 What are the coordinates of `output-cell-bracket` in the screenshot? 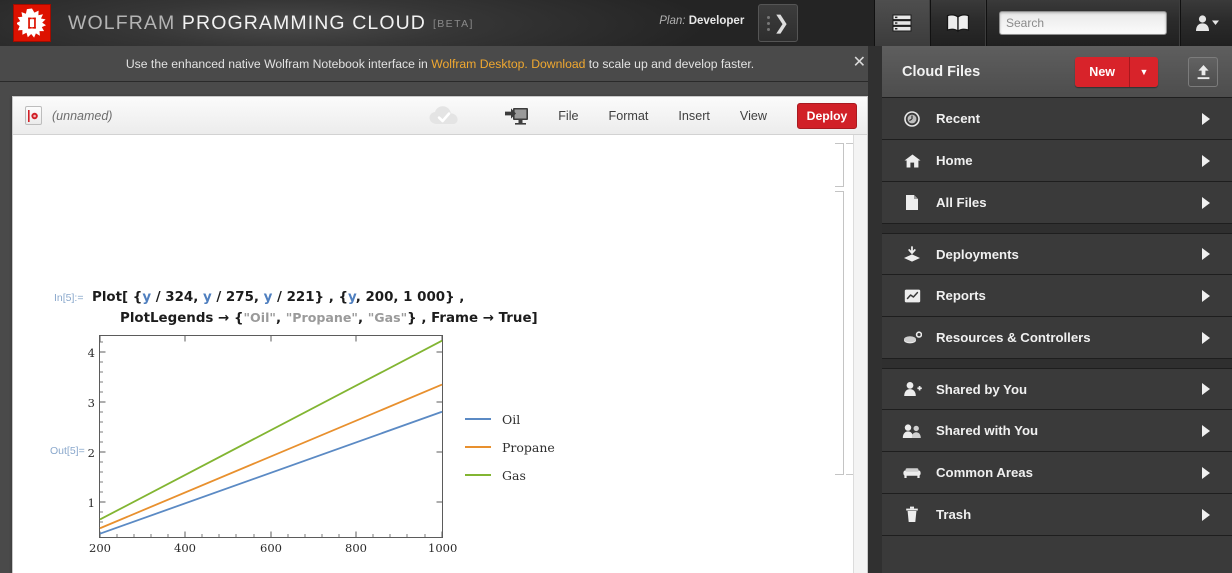 It's located at (839, 333).